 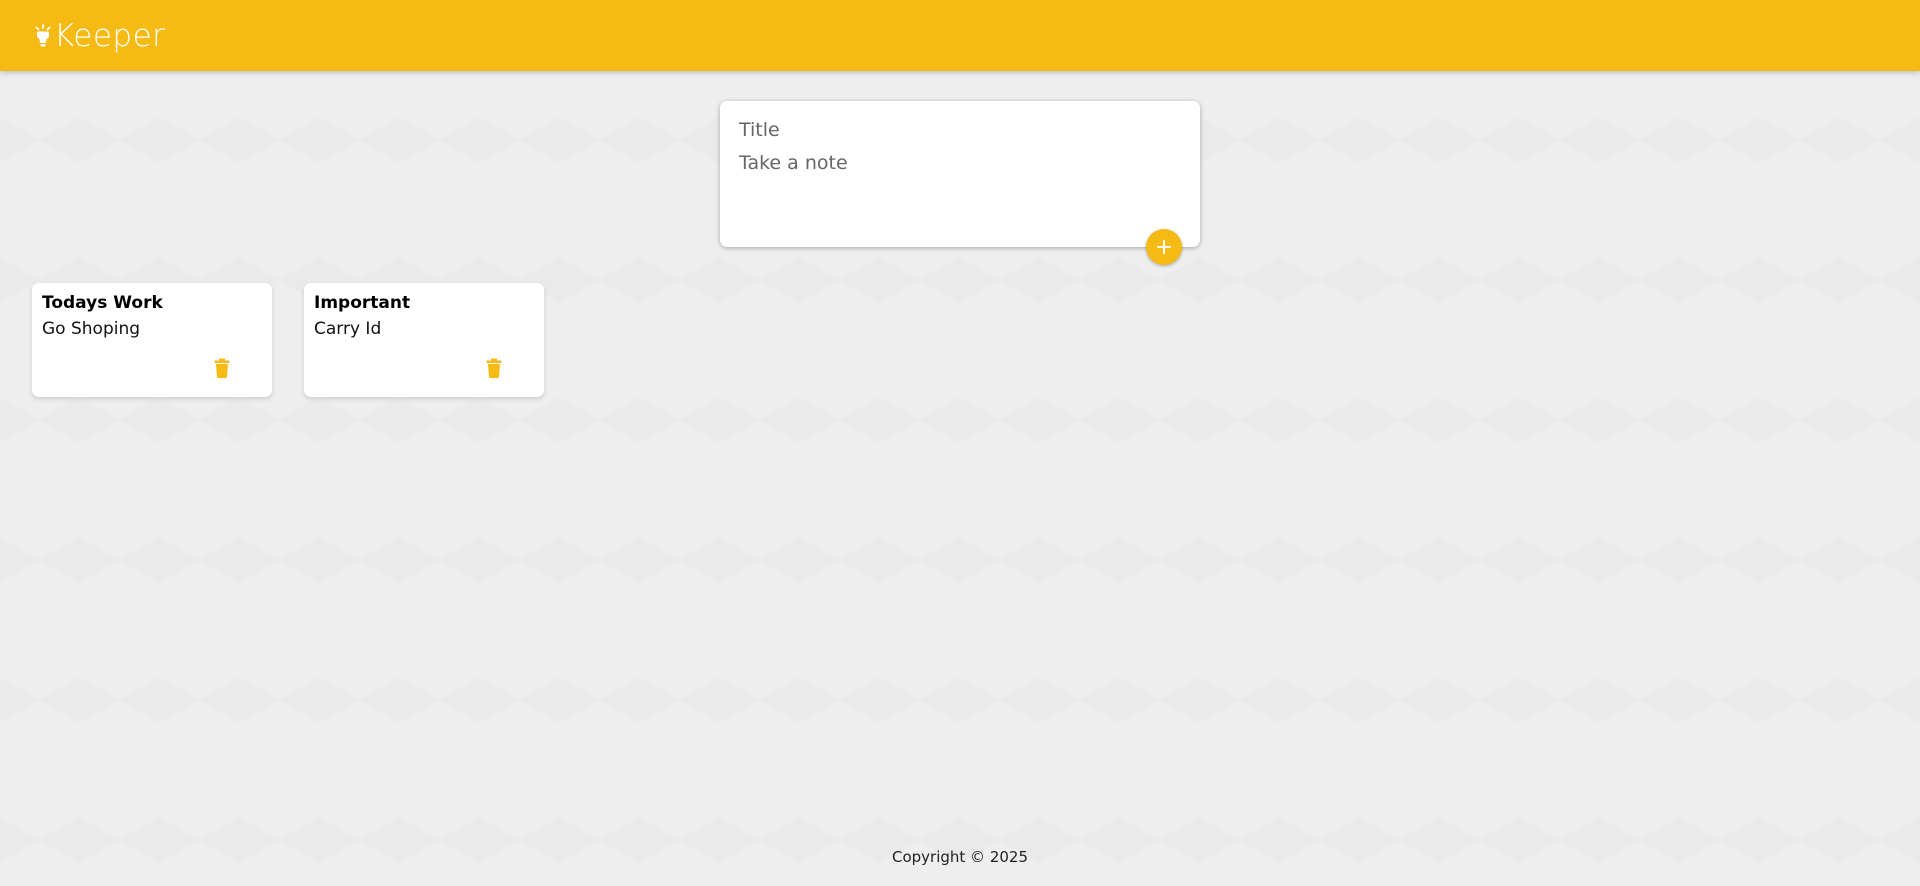 I want to click on app-header: Keeper, so click(x=960, y=35).